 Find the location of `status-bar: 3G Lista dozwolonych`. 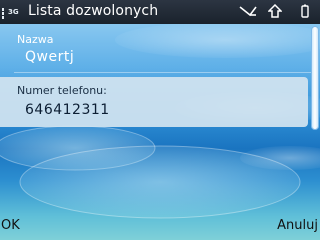

status-bar: 3G Lista dozwolonych is located at coordinates (160, 12).